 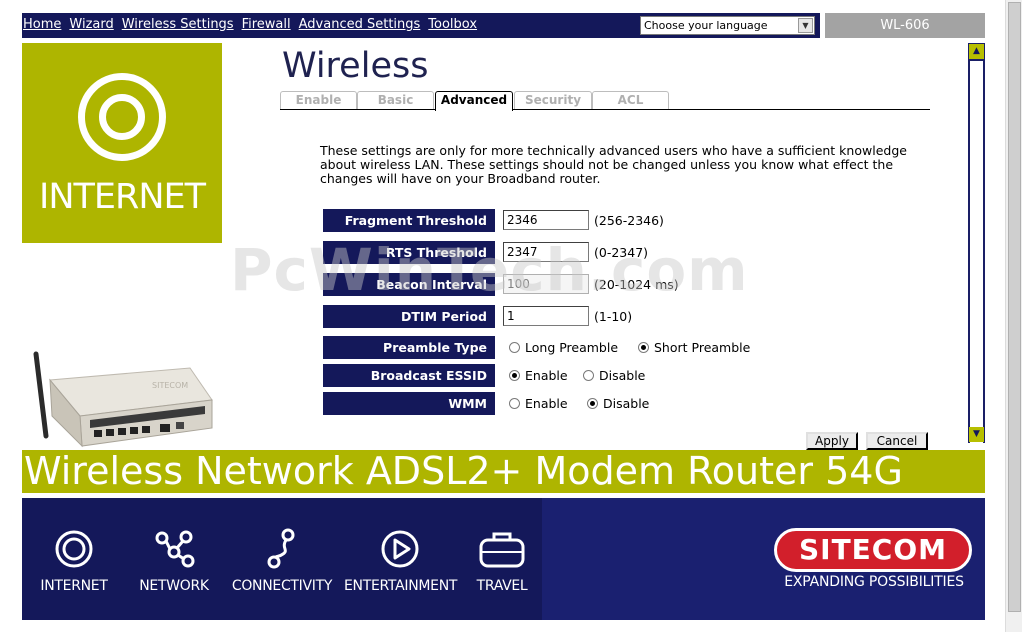 I want to click on footer-entertainment-label: ENTERTAINMENT, so click(x=401, y=586).